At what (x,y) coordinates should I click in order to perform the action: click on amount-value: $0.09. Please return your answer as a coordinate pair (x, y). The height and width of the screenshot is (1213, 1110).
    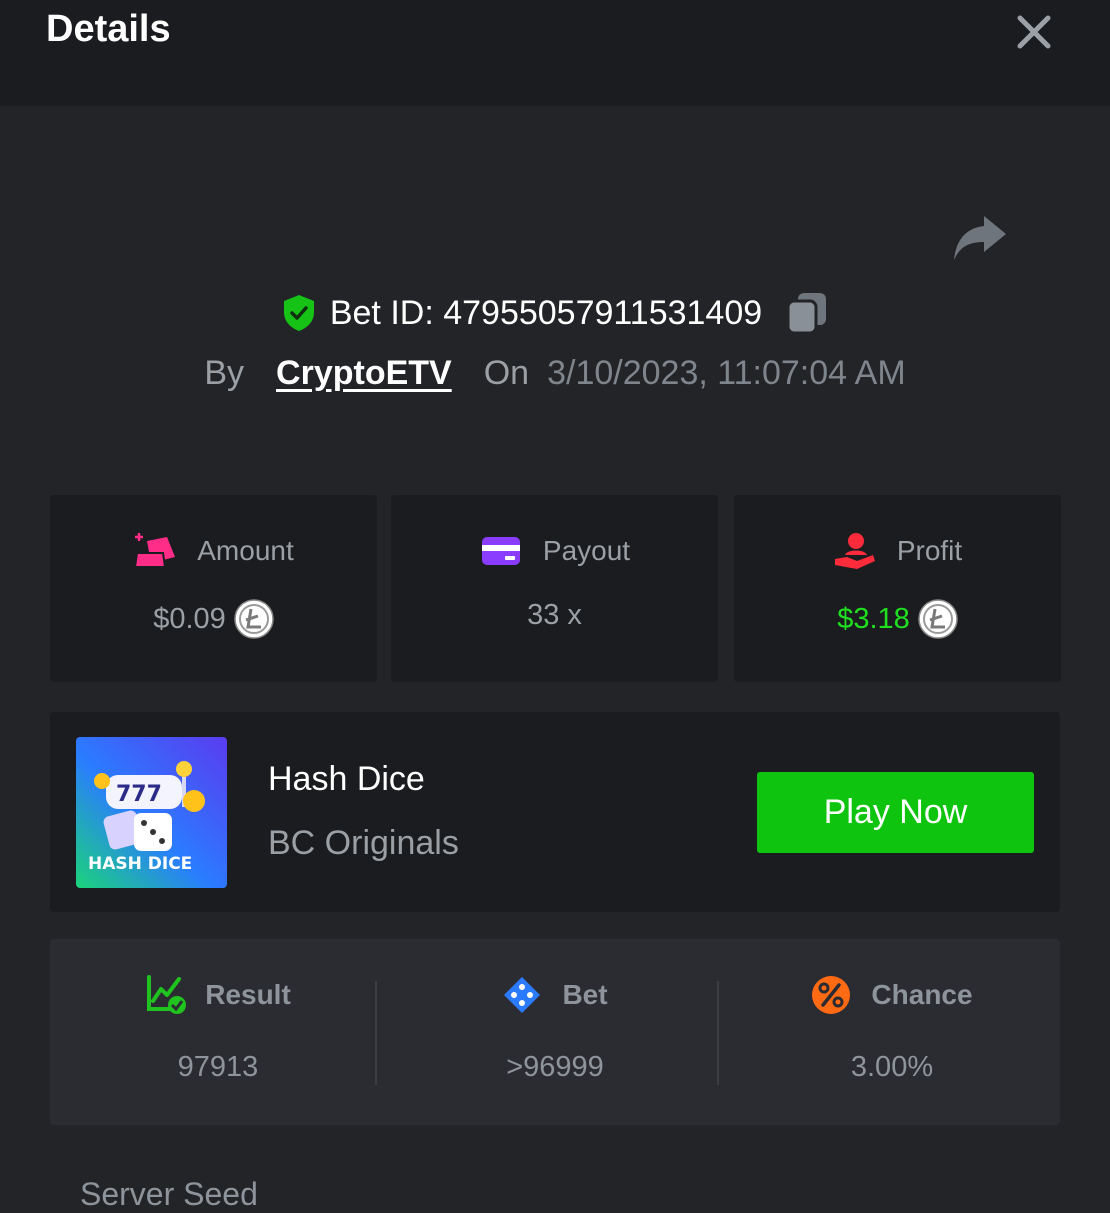
    Looking at the image, I should click on (189, 618).